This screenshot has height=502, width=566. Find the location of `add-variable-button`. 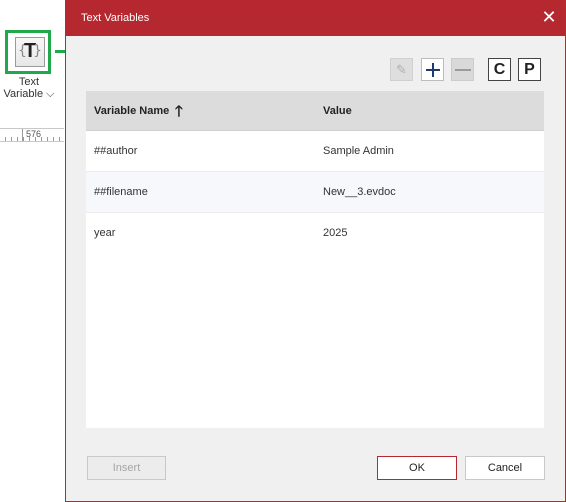

add-variable-button is located at coordinates (432, 69).